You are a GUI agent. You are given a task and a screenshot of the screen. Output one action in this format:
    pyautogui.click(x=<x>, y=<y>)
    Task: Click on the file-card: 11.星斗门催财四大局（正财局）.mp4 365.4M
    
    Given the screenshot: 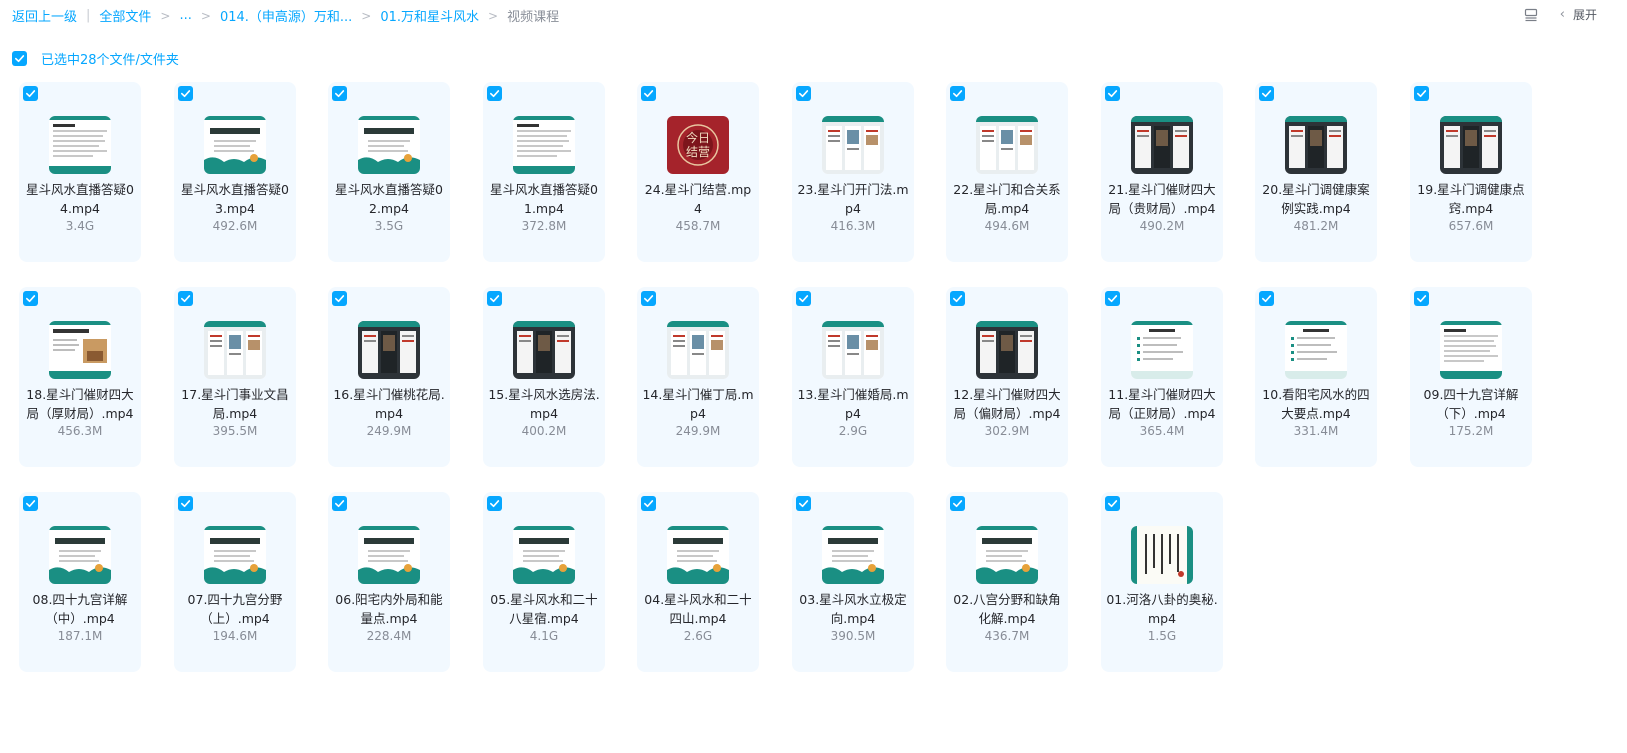 What is the action you would take?
    pyautogui.click(x=1162, y=377)
    